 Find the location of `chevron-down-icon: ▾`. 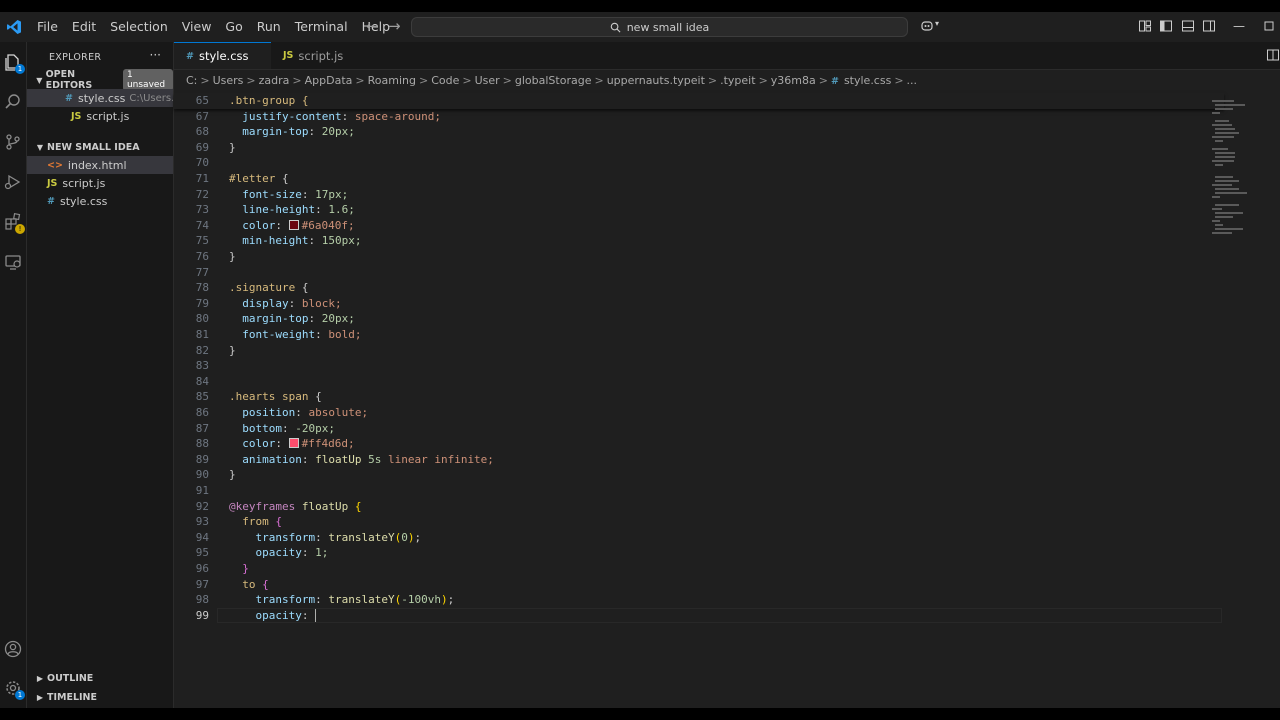

chevron-down-icon: ▾ is located at coordinates (942, 26).